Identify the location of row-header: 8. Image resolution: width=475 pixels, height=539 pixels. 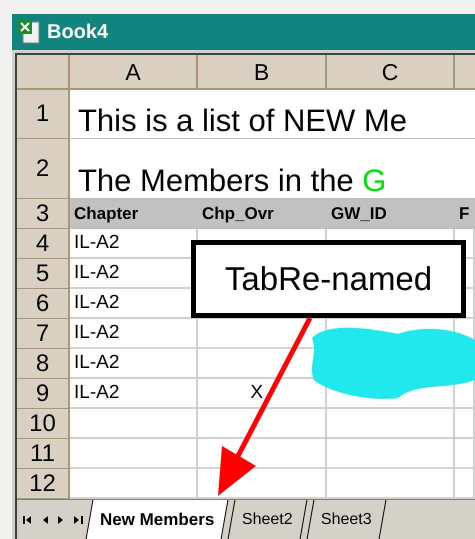
(43, 364).